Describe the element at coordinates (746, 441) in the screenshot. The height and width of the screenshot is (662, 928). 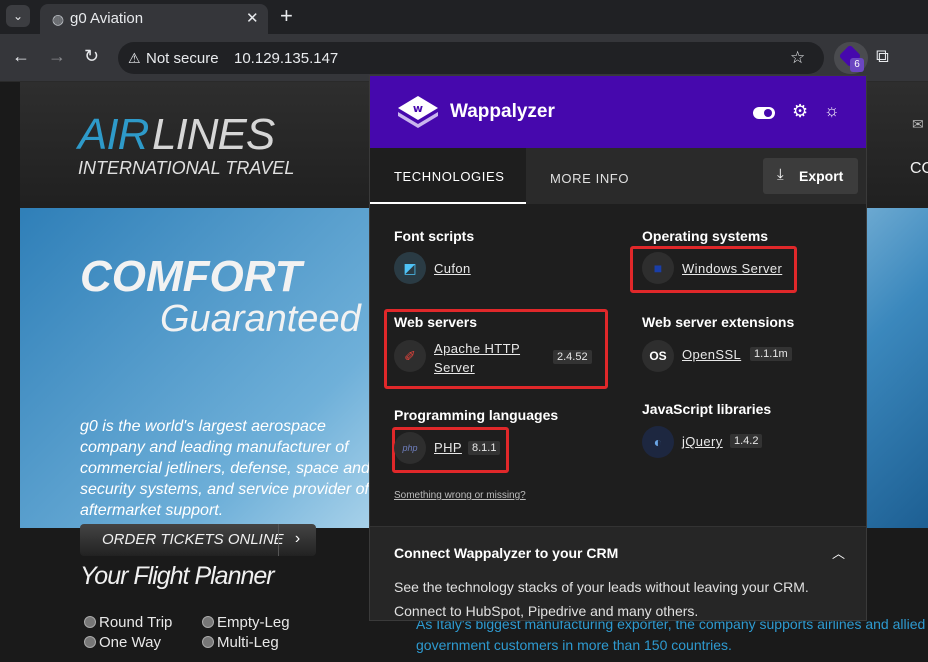
I see `version-badge: 1.4.2` at that location.